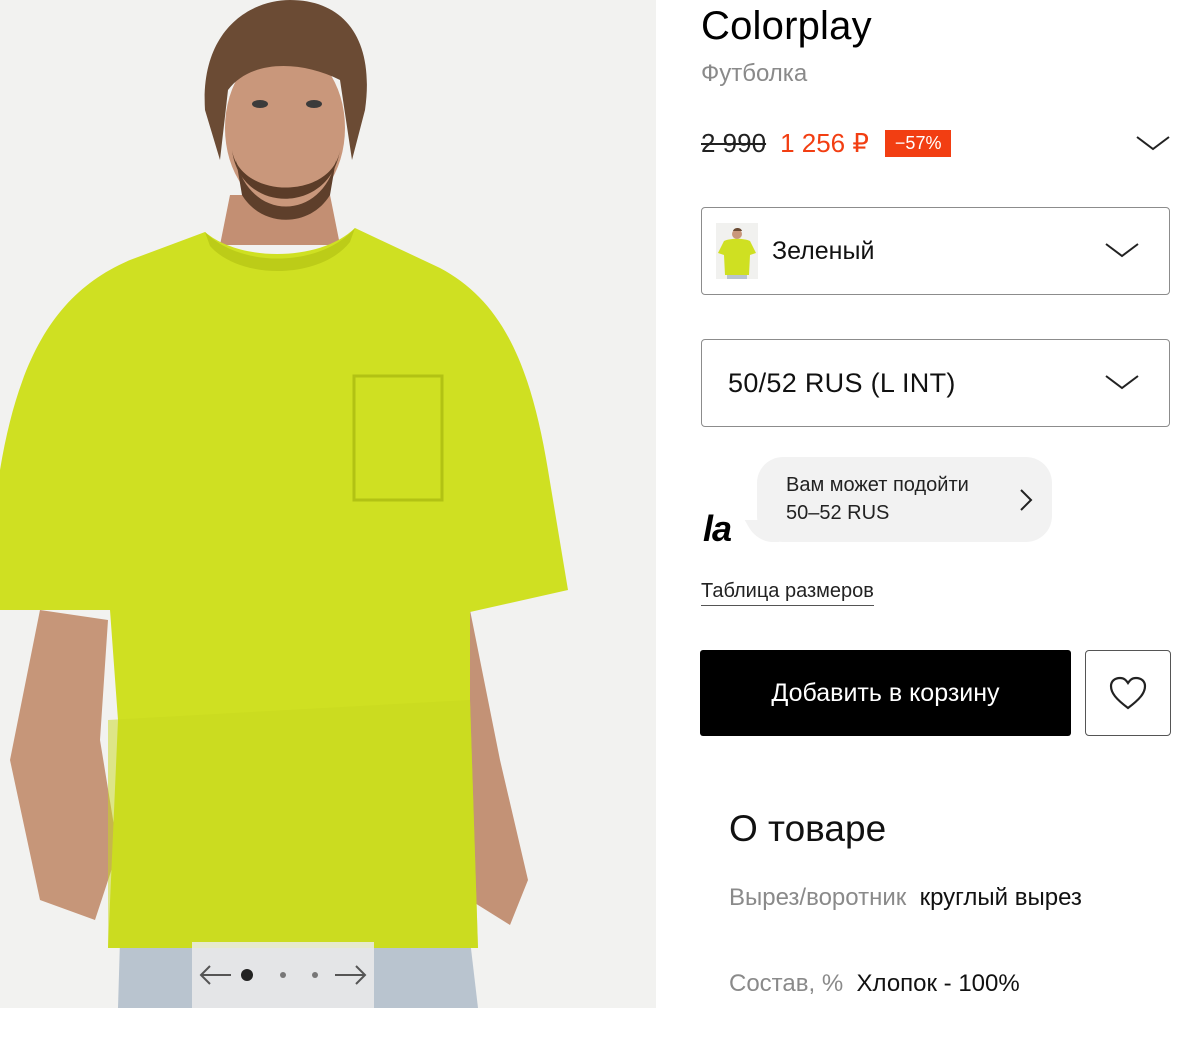  I want to click on add-to-cart-button: Добавить в корзину, so click(885, 693).